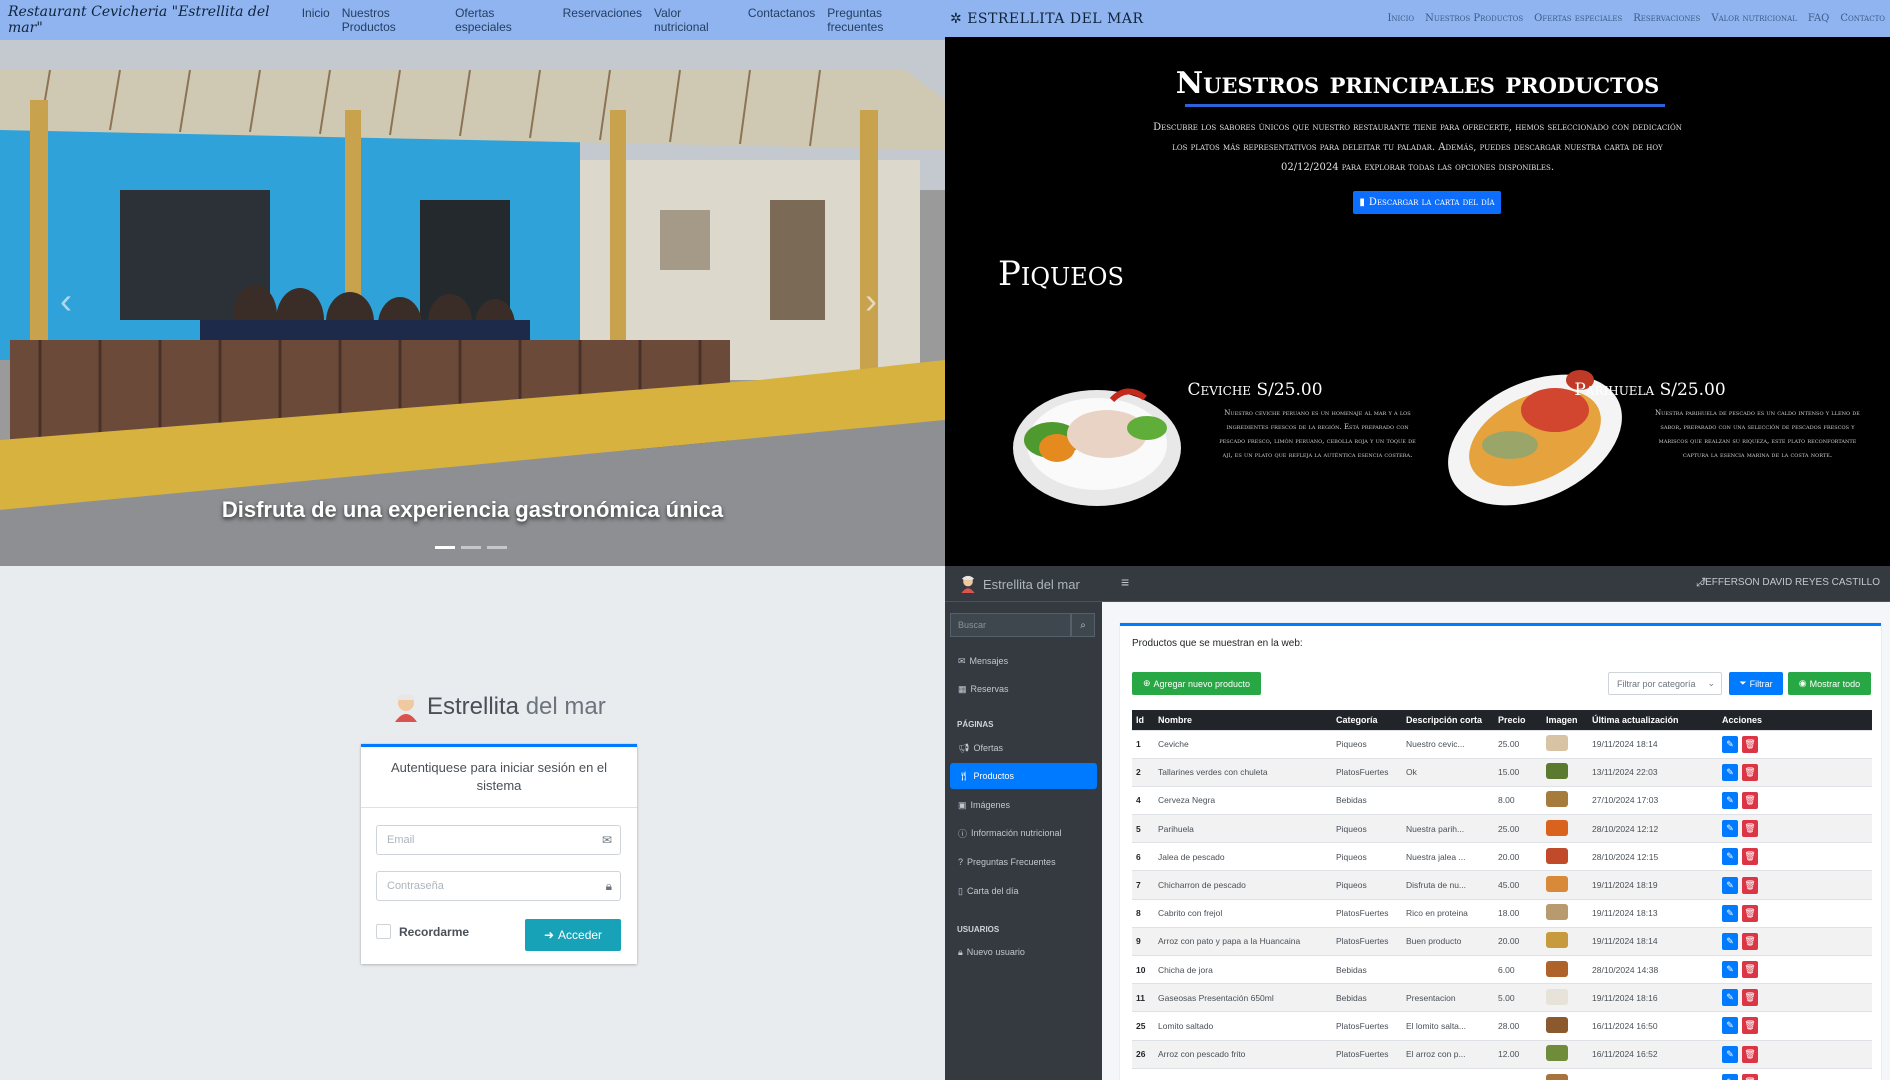 Image resolution: width=1890 pixels, height=1080 pixels. Describe the element at coordinates (1023, 689) in the screenshot. I see `sidebar-item-reservas: ▦ Reservas` at that location.